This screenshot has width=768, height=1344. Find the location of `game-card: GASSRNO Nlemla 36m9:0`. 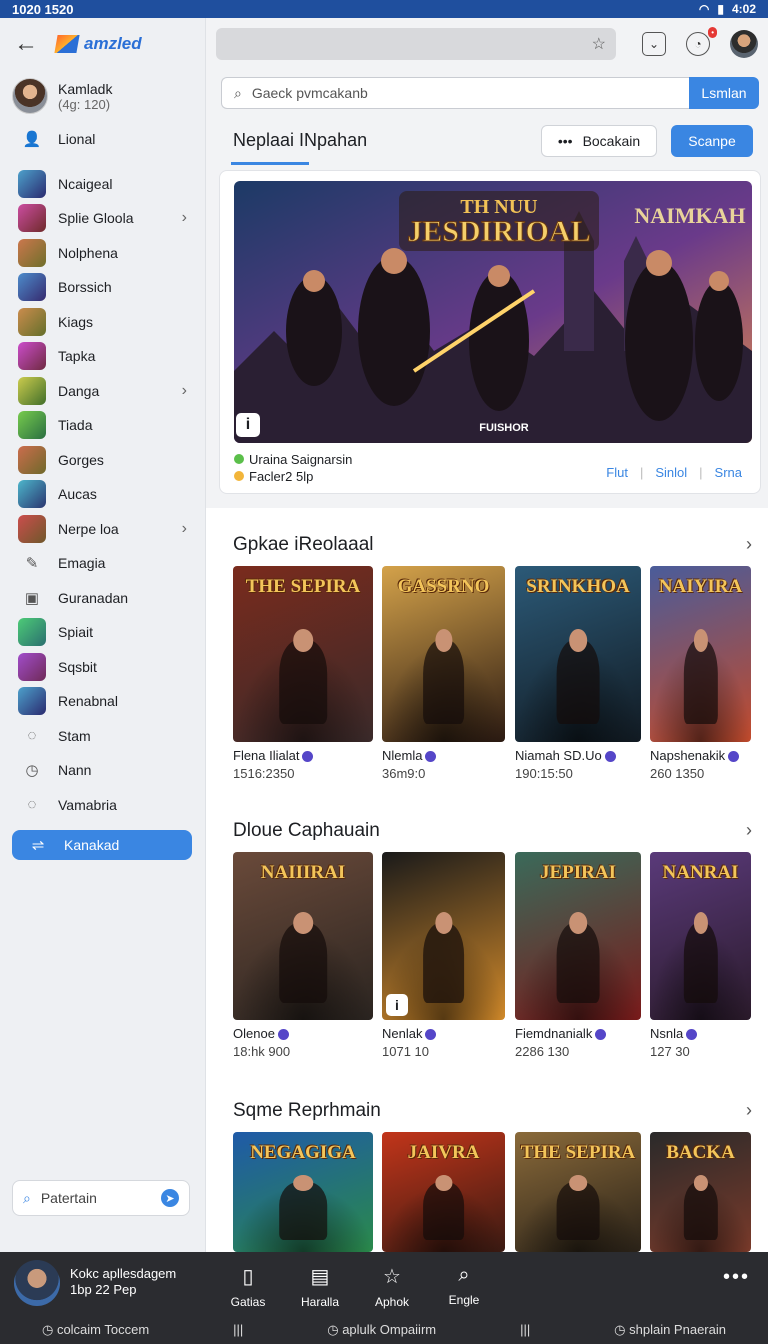

game-card: GASSRNO Nlemla 36m9:0 is located at coordinates (443, 673).